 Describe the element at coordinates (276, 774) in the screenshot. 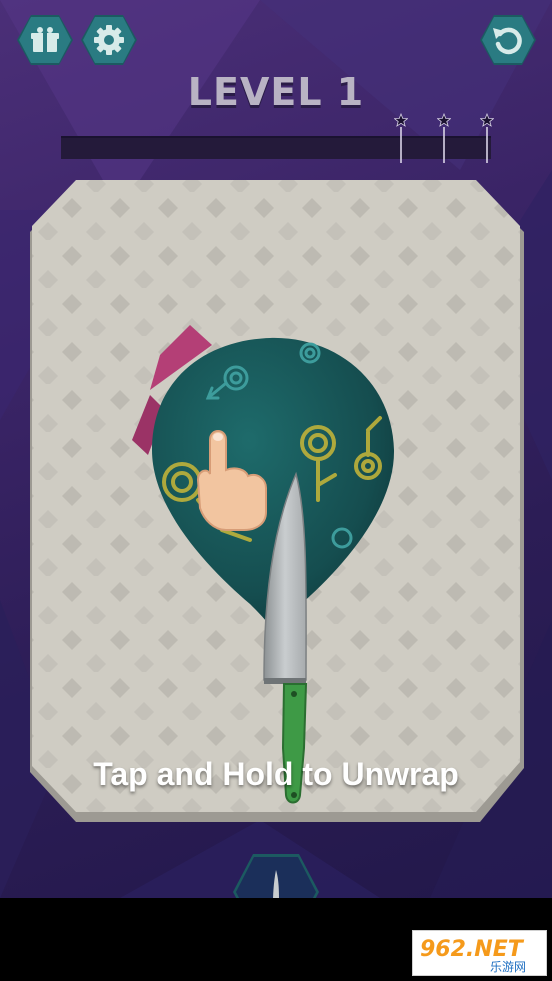

I see `hint-text: Tap and Hold to Unwrap` at that location.